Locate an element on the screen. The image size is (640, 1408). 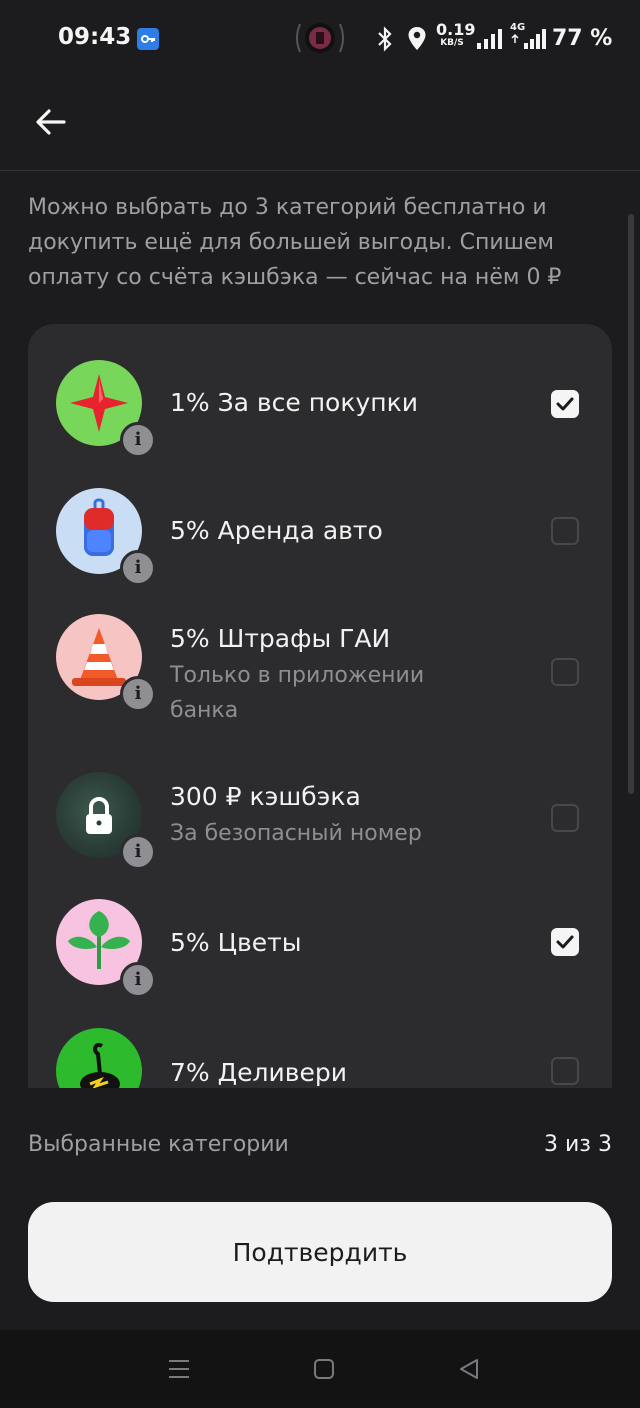
category-row-safe-number: i 300 ₽ кэшбэка За безопасный номер is located at coordinates (320, 807).